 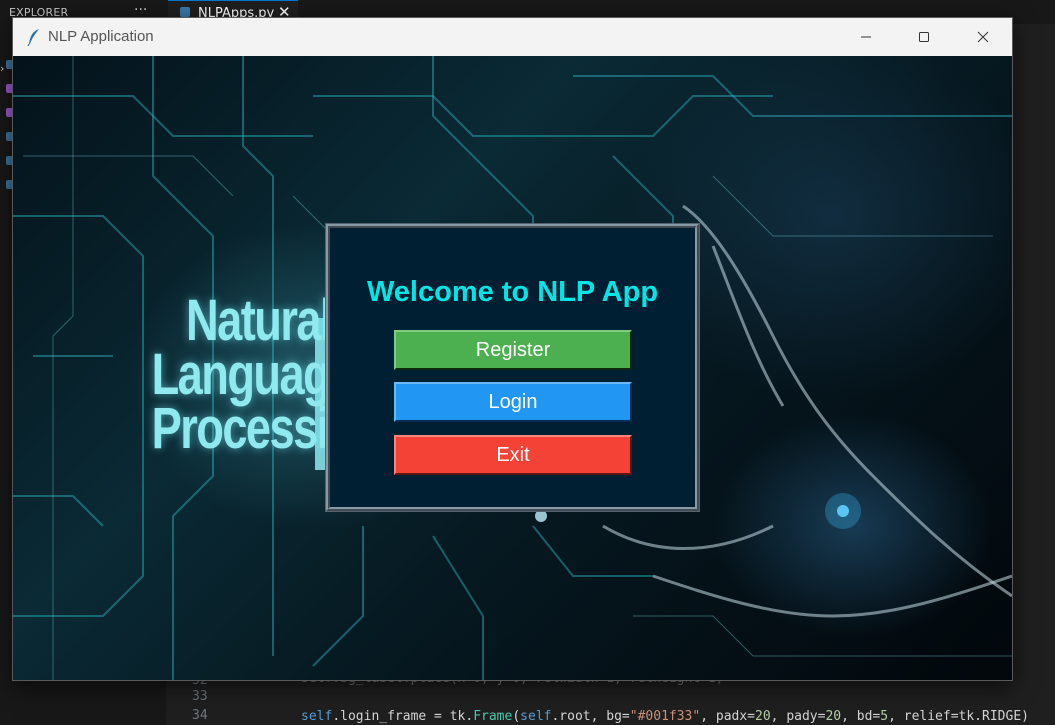 What do you see at coordinates (33, 37) in the screenshot?
I see `feather-icon` at bounding box center [33, 37].